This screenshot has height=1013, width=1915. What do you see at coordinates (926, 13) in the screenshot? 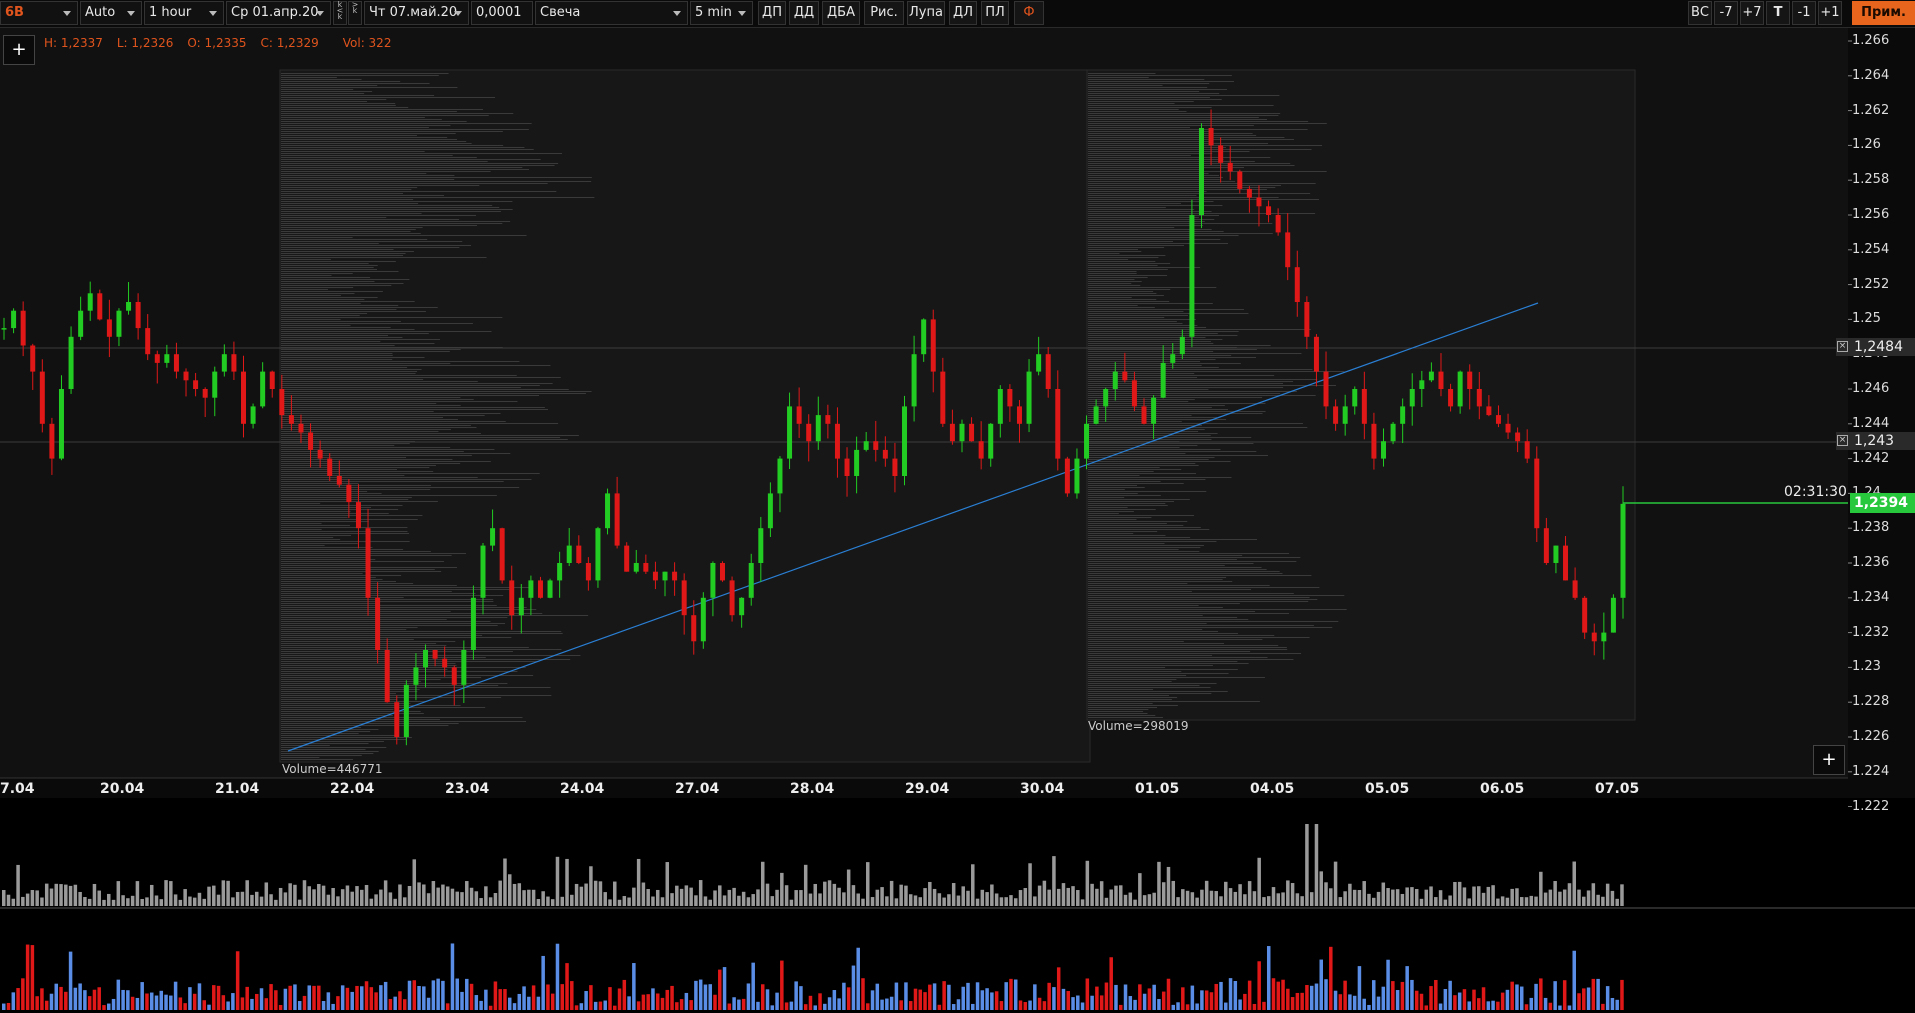
I see `magnifier-button: Лупа` at bounding box center [926, 13].